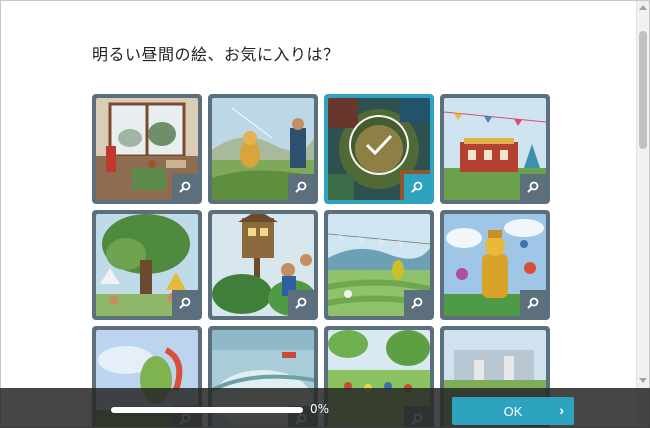  Describe the element at coordinates (216, 54) in the screenshot. I see `question-title: 明るい昼間の絵、お気に入りは？` at that location.